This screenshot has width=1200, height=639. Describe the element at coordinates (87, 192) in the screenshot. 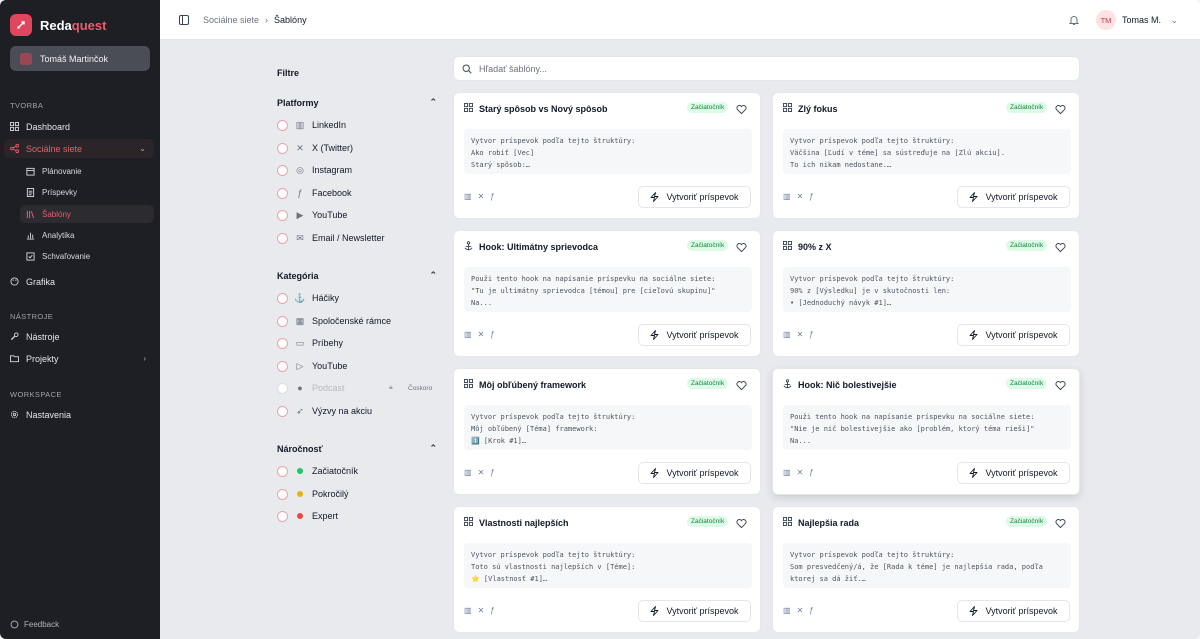

I see `sidebar-item-prispevky: Príspevky` at that location.